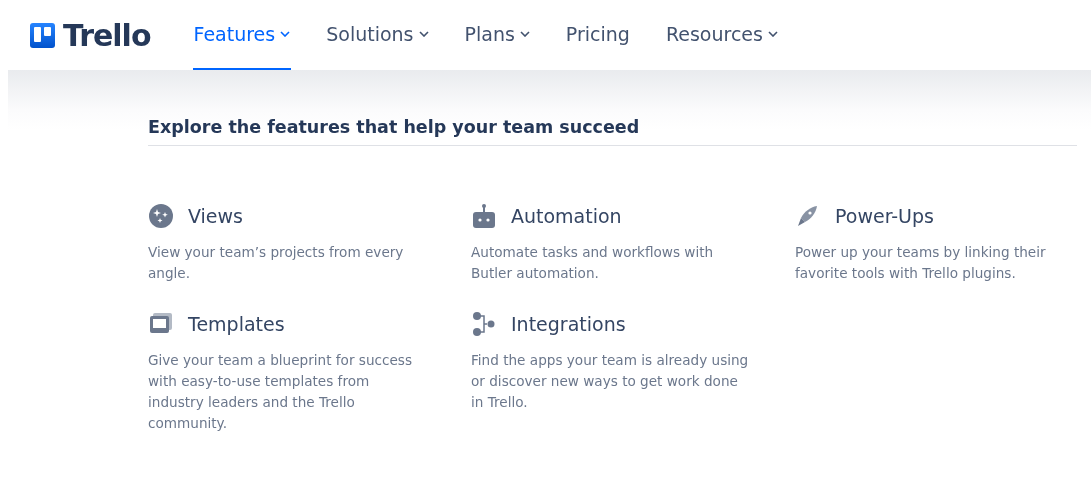 This screenshot has width=1091, height=486. What do you see at coordinates (593, 263) in the screenshot?
I see `feature-description: Automate tasks and workflows with Butler automation.` at bounding box center [593, 263].